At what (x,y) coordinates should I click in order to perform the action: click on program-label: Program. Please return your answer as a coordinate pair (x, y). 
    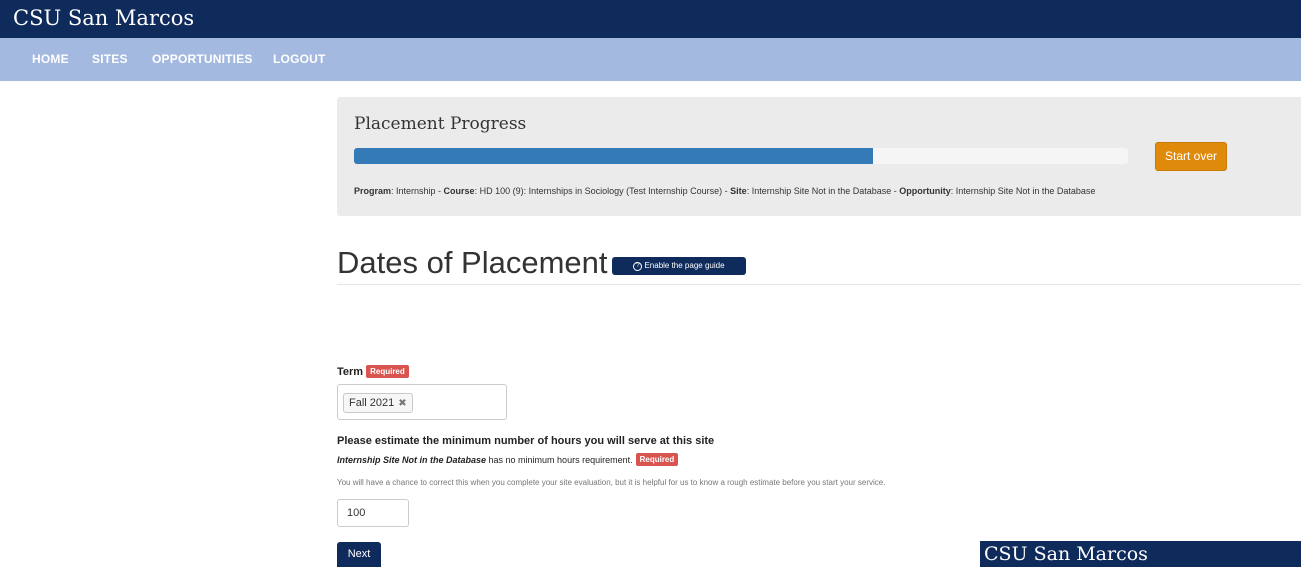
    Looking at the image, I should click on (373, 191).